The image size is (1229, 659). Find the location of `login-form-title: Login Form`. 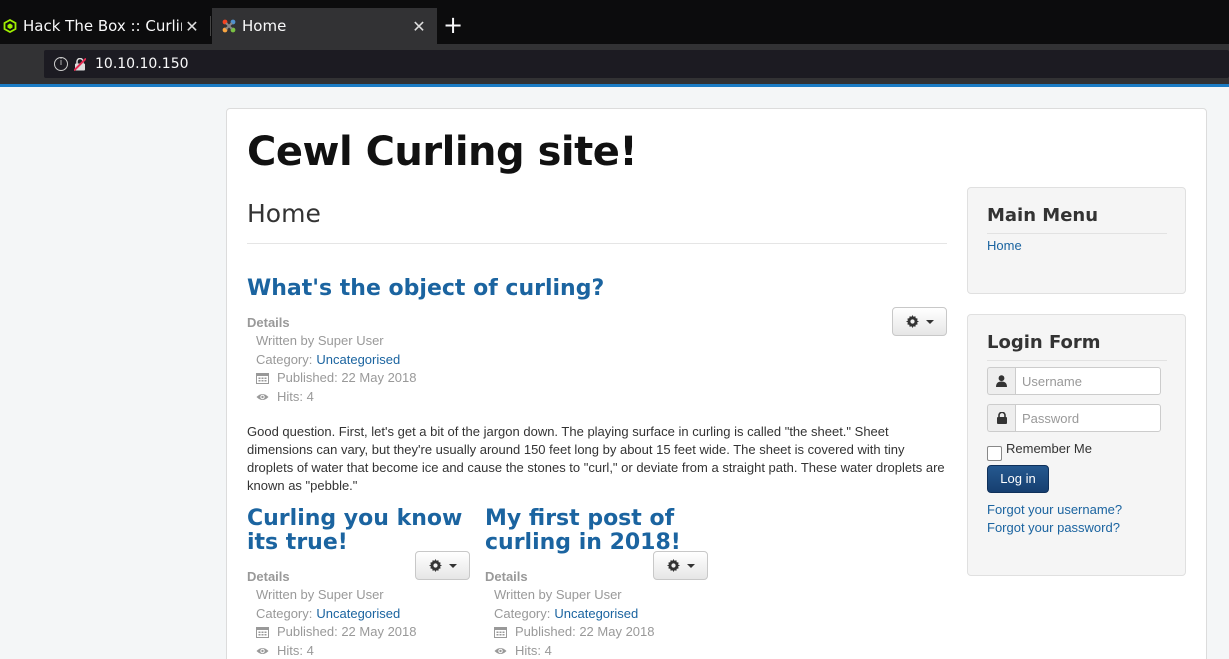

login-form-title: Login Form is located at coordinates (1077, 346).